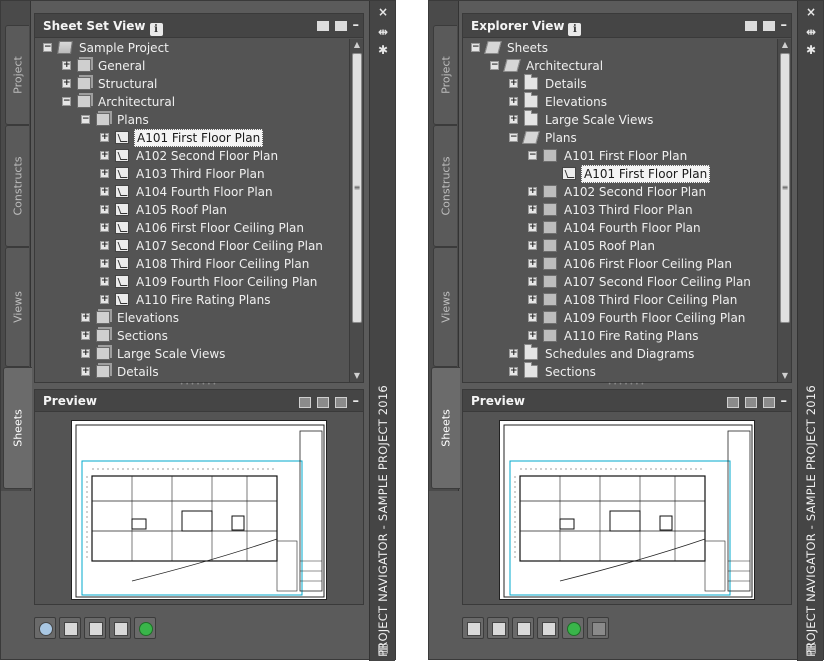 This screenshot has height=666, width=832. I want to click on tree-item: + A107 Second Floor Ceiling Plan, so click(192, 246).